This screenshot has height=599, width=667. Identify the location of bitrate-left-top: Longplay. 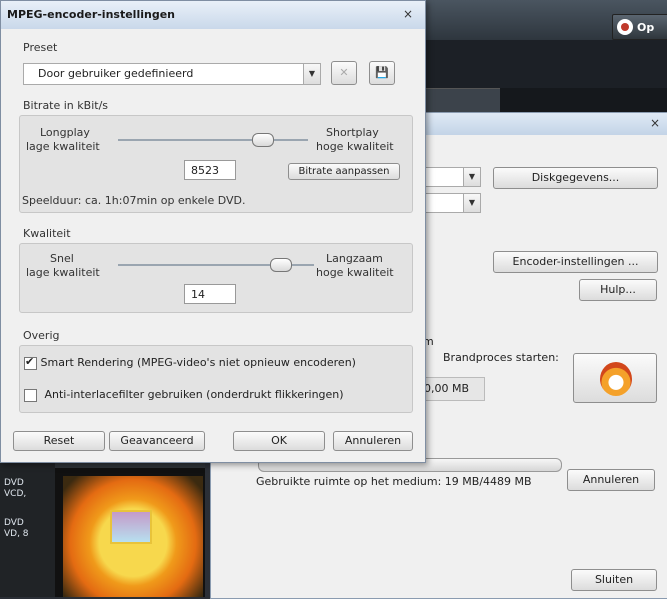
(65, 132).